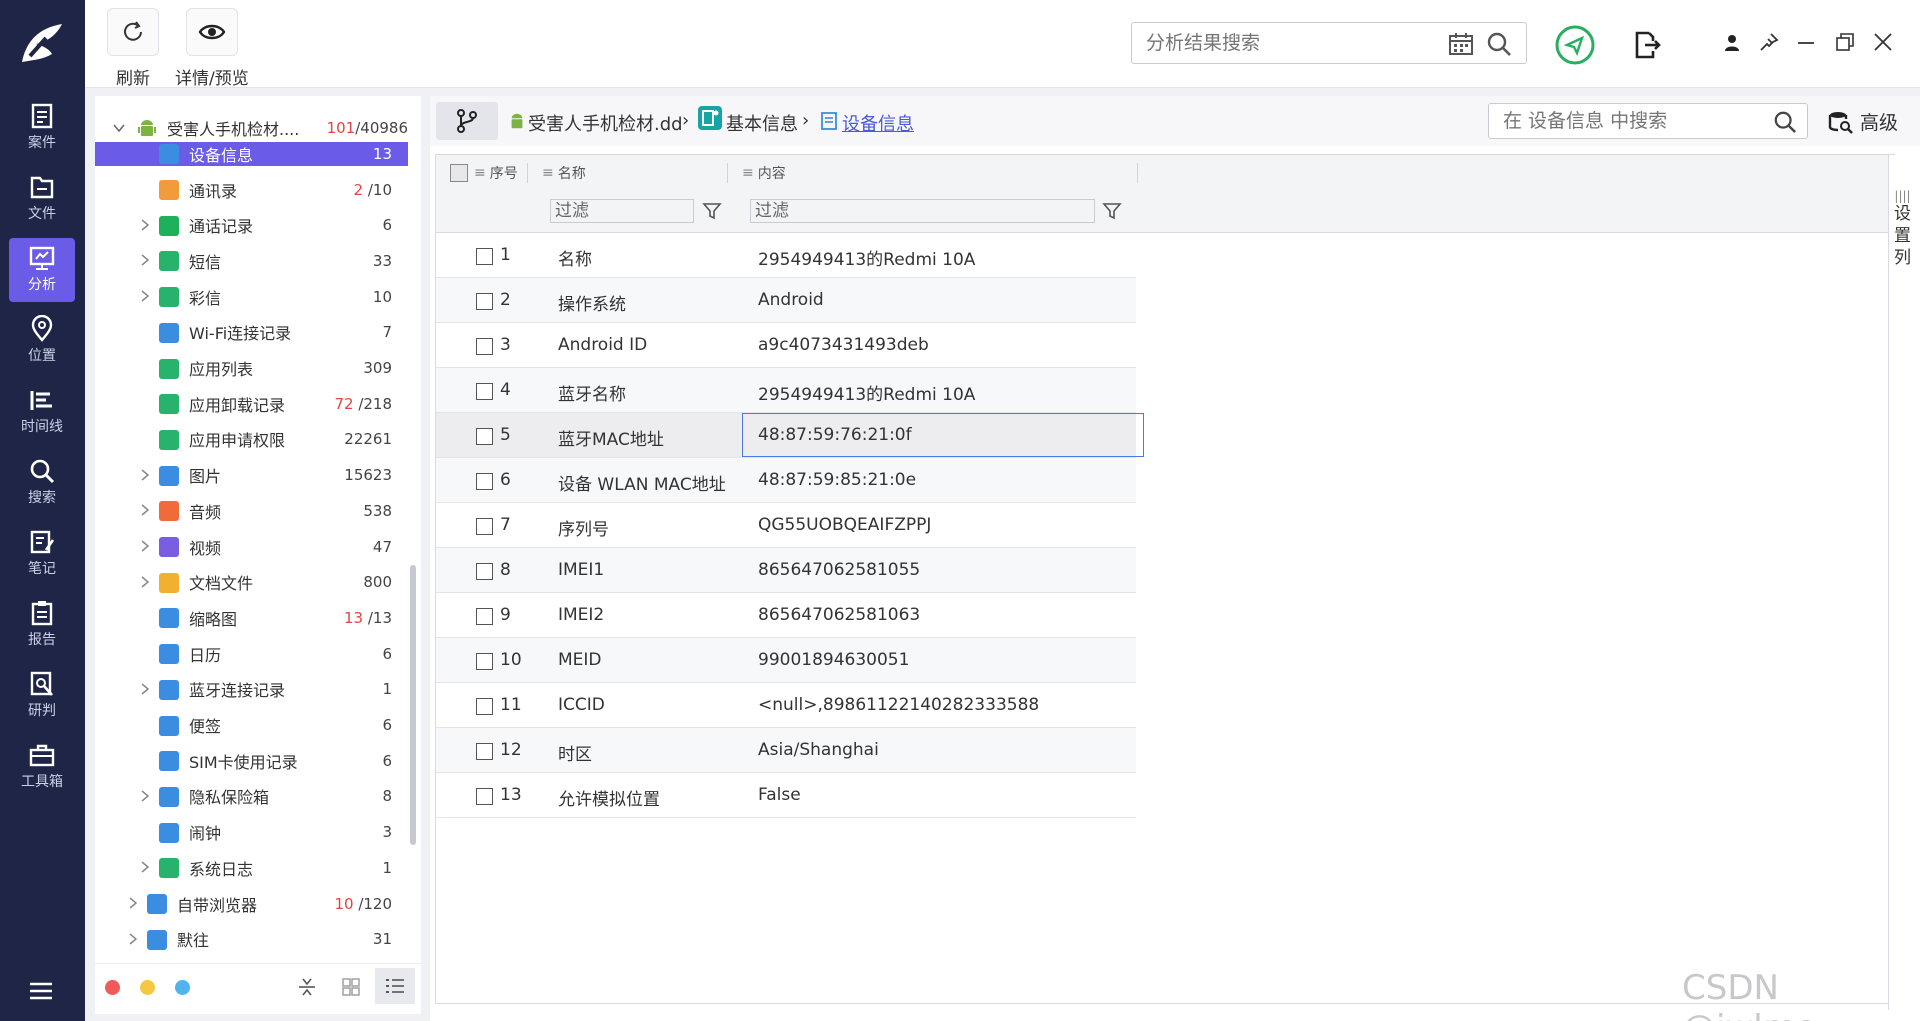  I want to click on tree-item: Wi-Fi连接记录 7, so click(251, 332).